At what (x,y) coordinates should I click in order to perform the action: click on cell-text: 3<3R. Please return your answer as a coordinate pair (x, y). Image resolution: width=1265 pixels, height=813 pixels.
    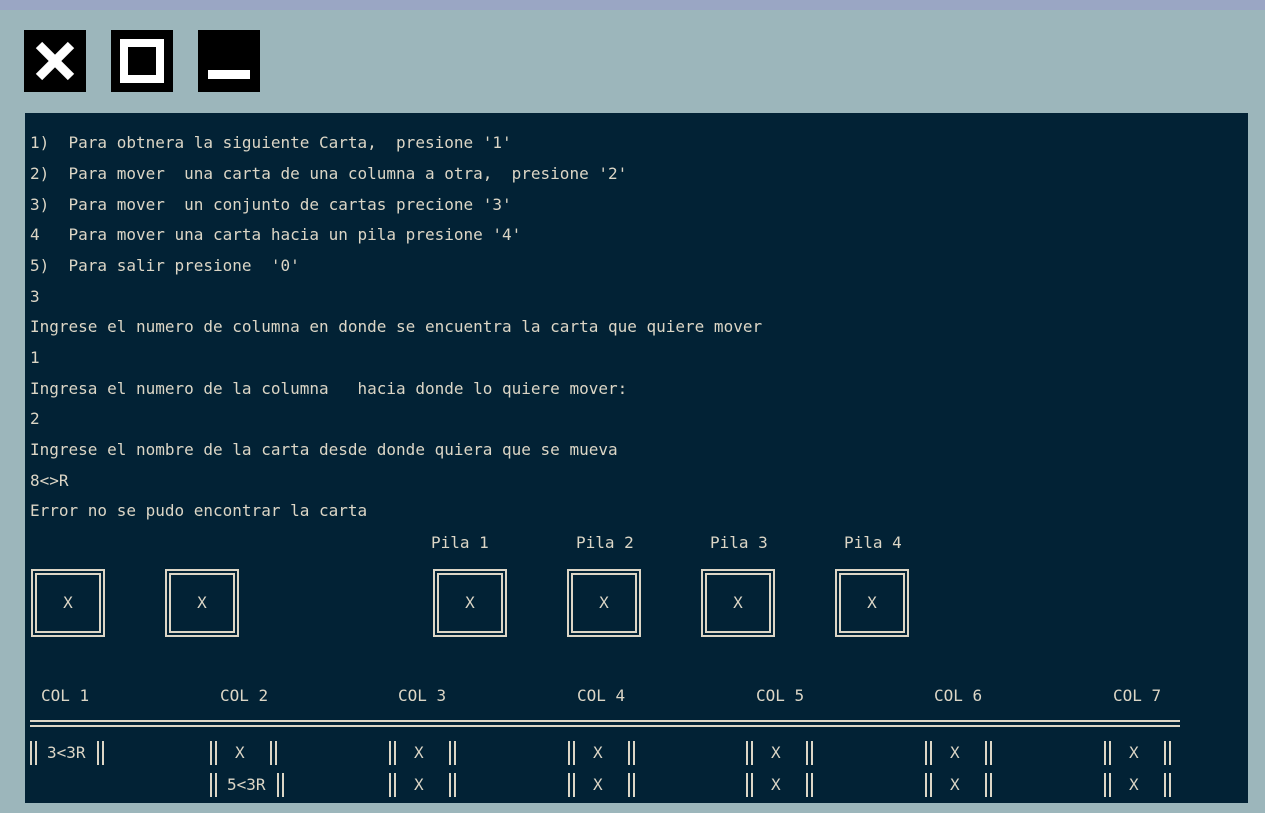
    Looking at the image, I should click on (66, 752).